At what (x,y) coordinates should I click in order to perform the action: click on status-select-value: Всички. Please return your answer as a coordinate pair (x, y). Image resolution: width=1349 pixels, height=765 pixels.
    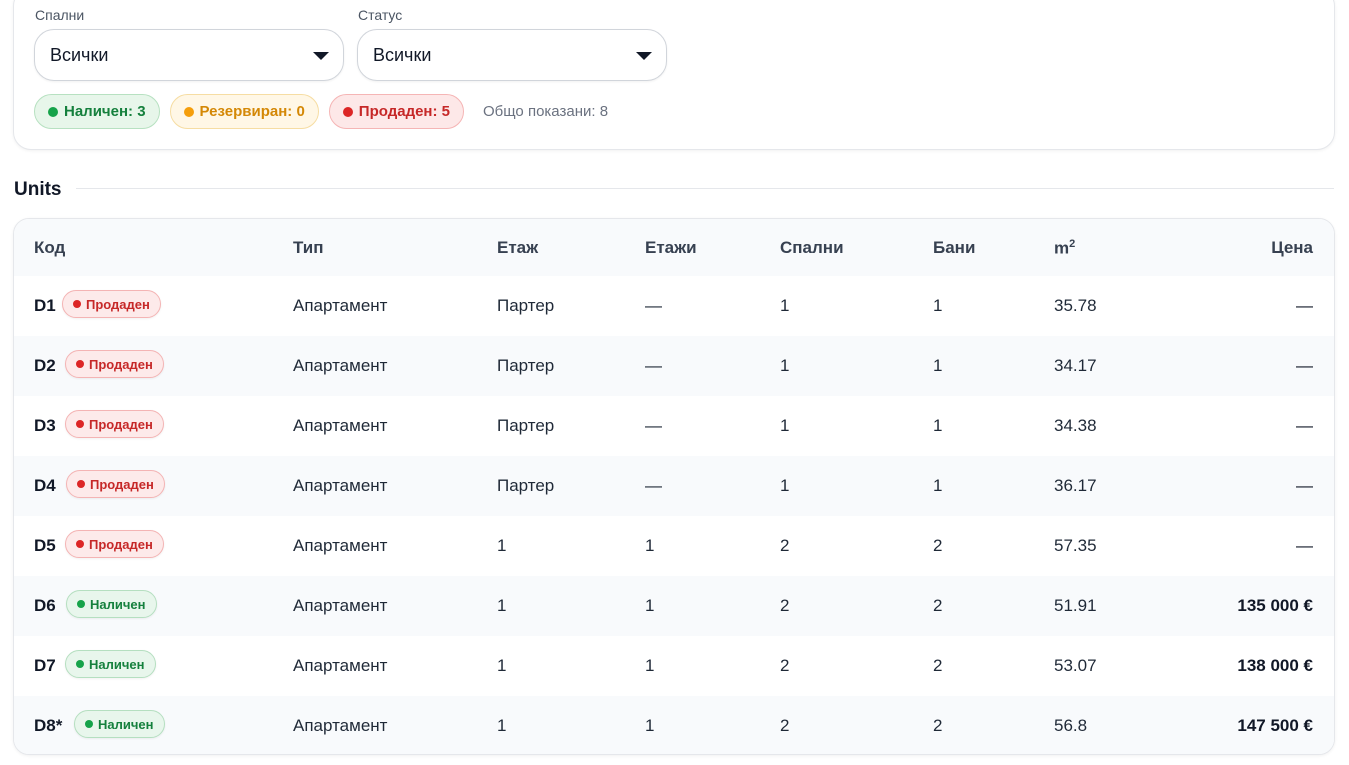
    Looking at the image, I should click on (402, 54).